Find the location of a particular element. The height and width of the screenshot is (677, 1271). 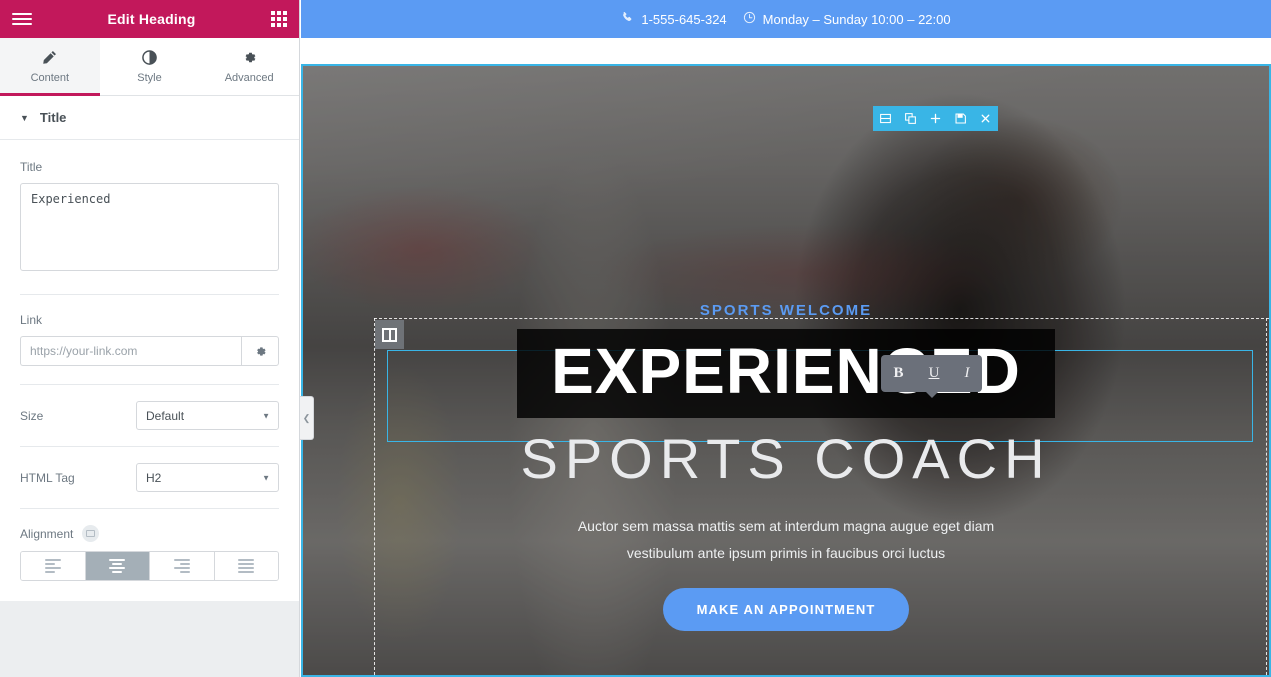

duplicate-icon is located at coordinates (910, 118).